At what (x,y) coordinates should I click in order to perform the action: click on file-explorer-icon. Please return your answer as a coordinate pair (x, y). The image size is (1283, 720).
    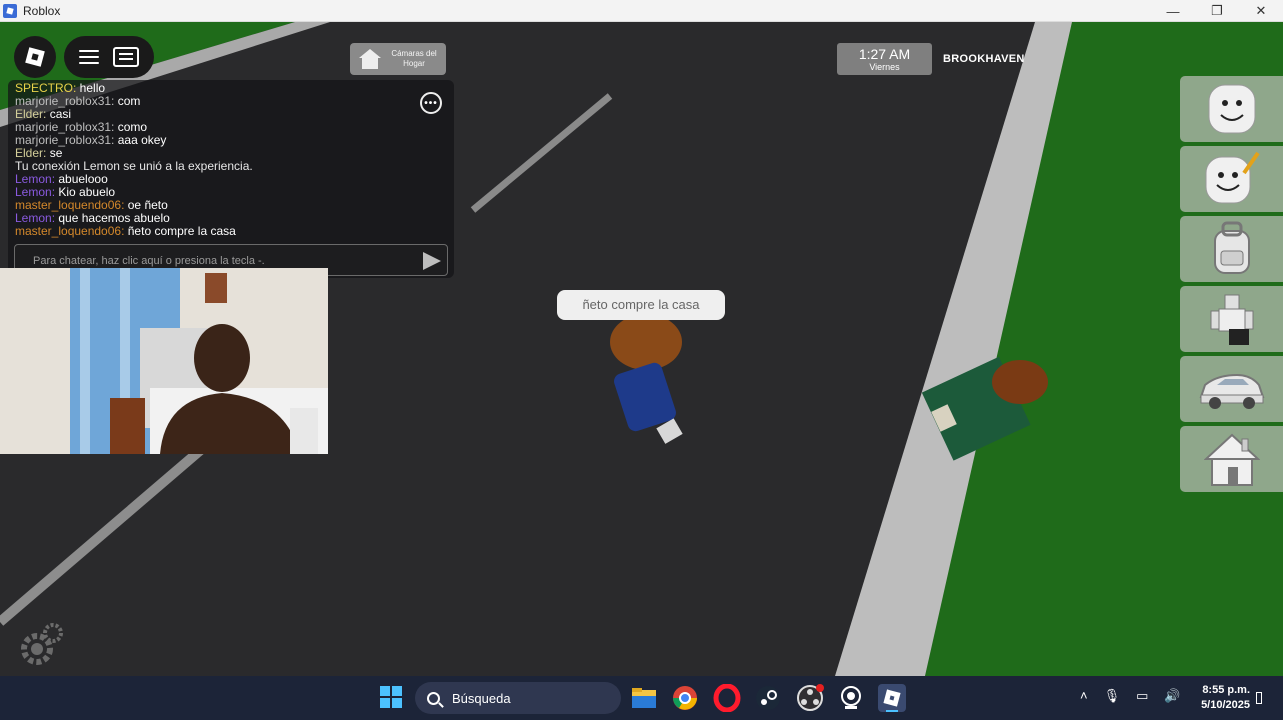
    Looking at the image, I should click on (644, 698).